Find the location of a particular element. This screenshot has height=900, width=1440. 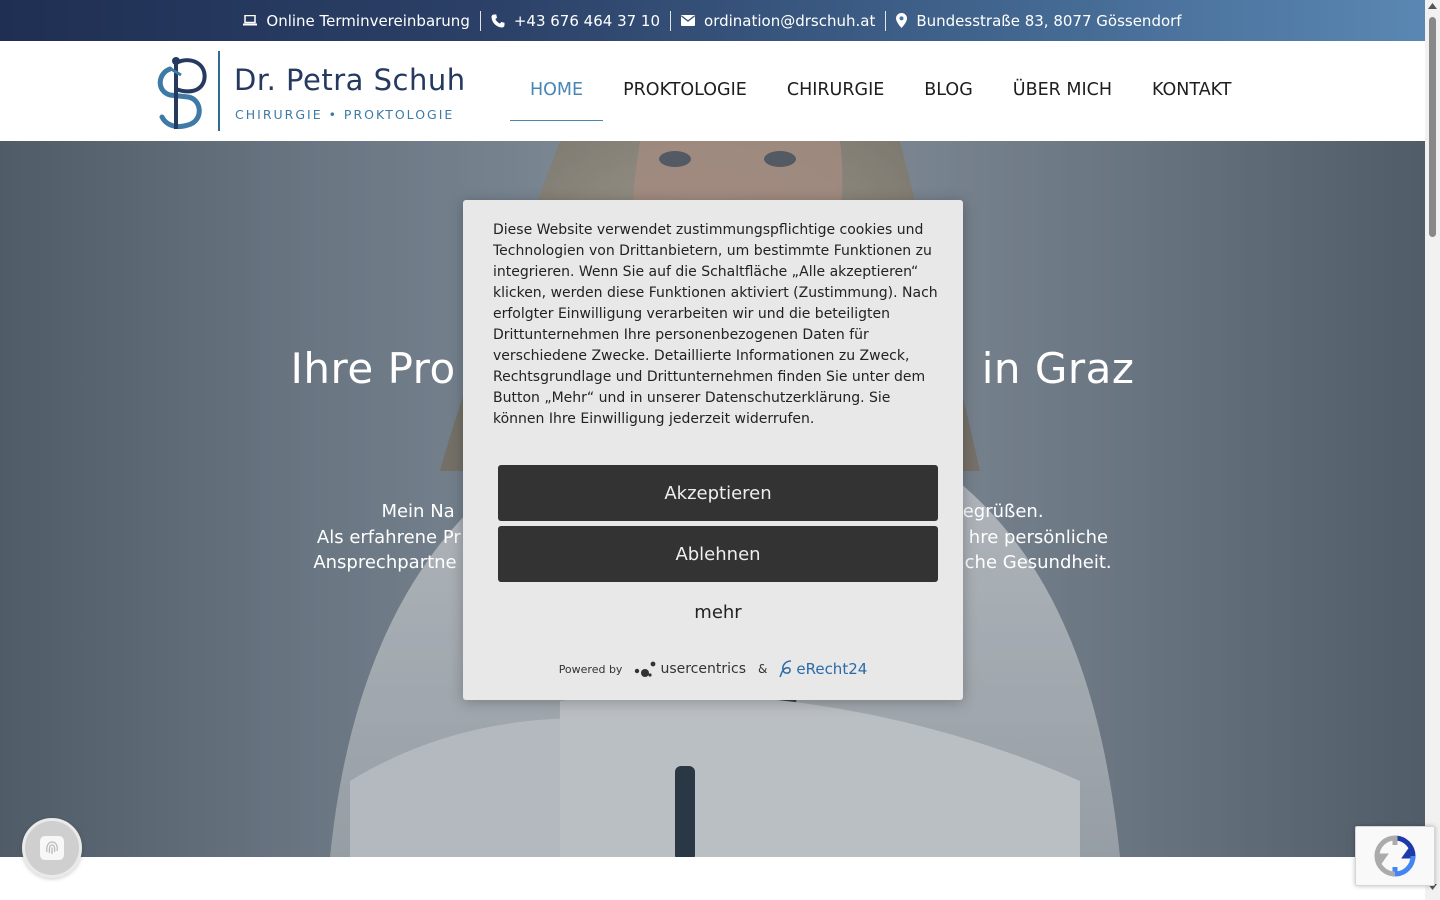

logo: Dr. Petra Schuh CHIRURGIE • PROKTOLOGIE is located at coordinates (308, 91).